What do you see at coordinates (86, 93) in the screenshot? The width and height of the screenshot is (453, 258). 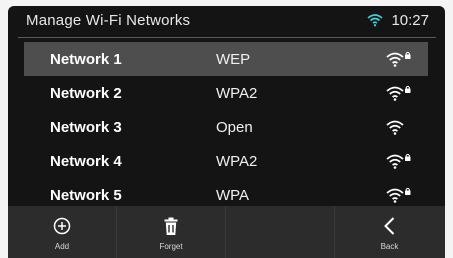 I see `network-name: Network 2` at bounding box center [86, 93].